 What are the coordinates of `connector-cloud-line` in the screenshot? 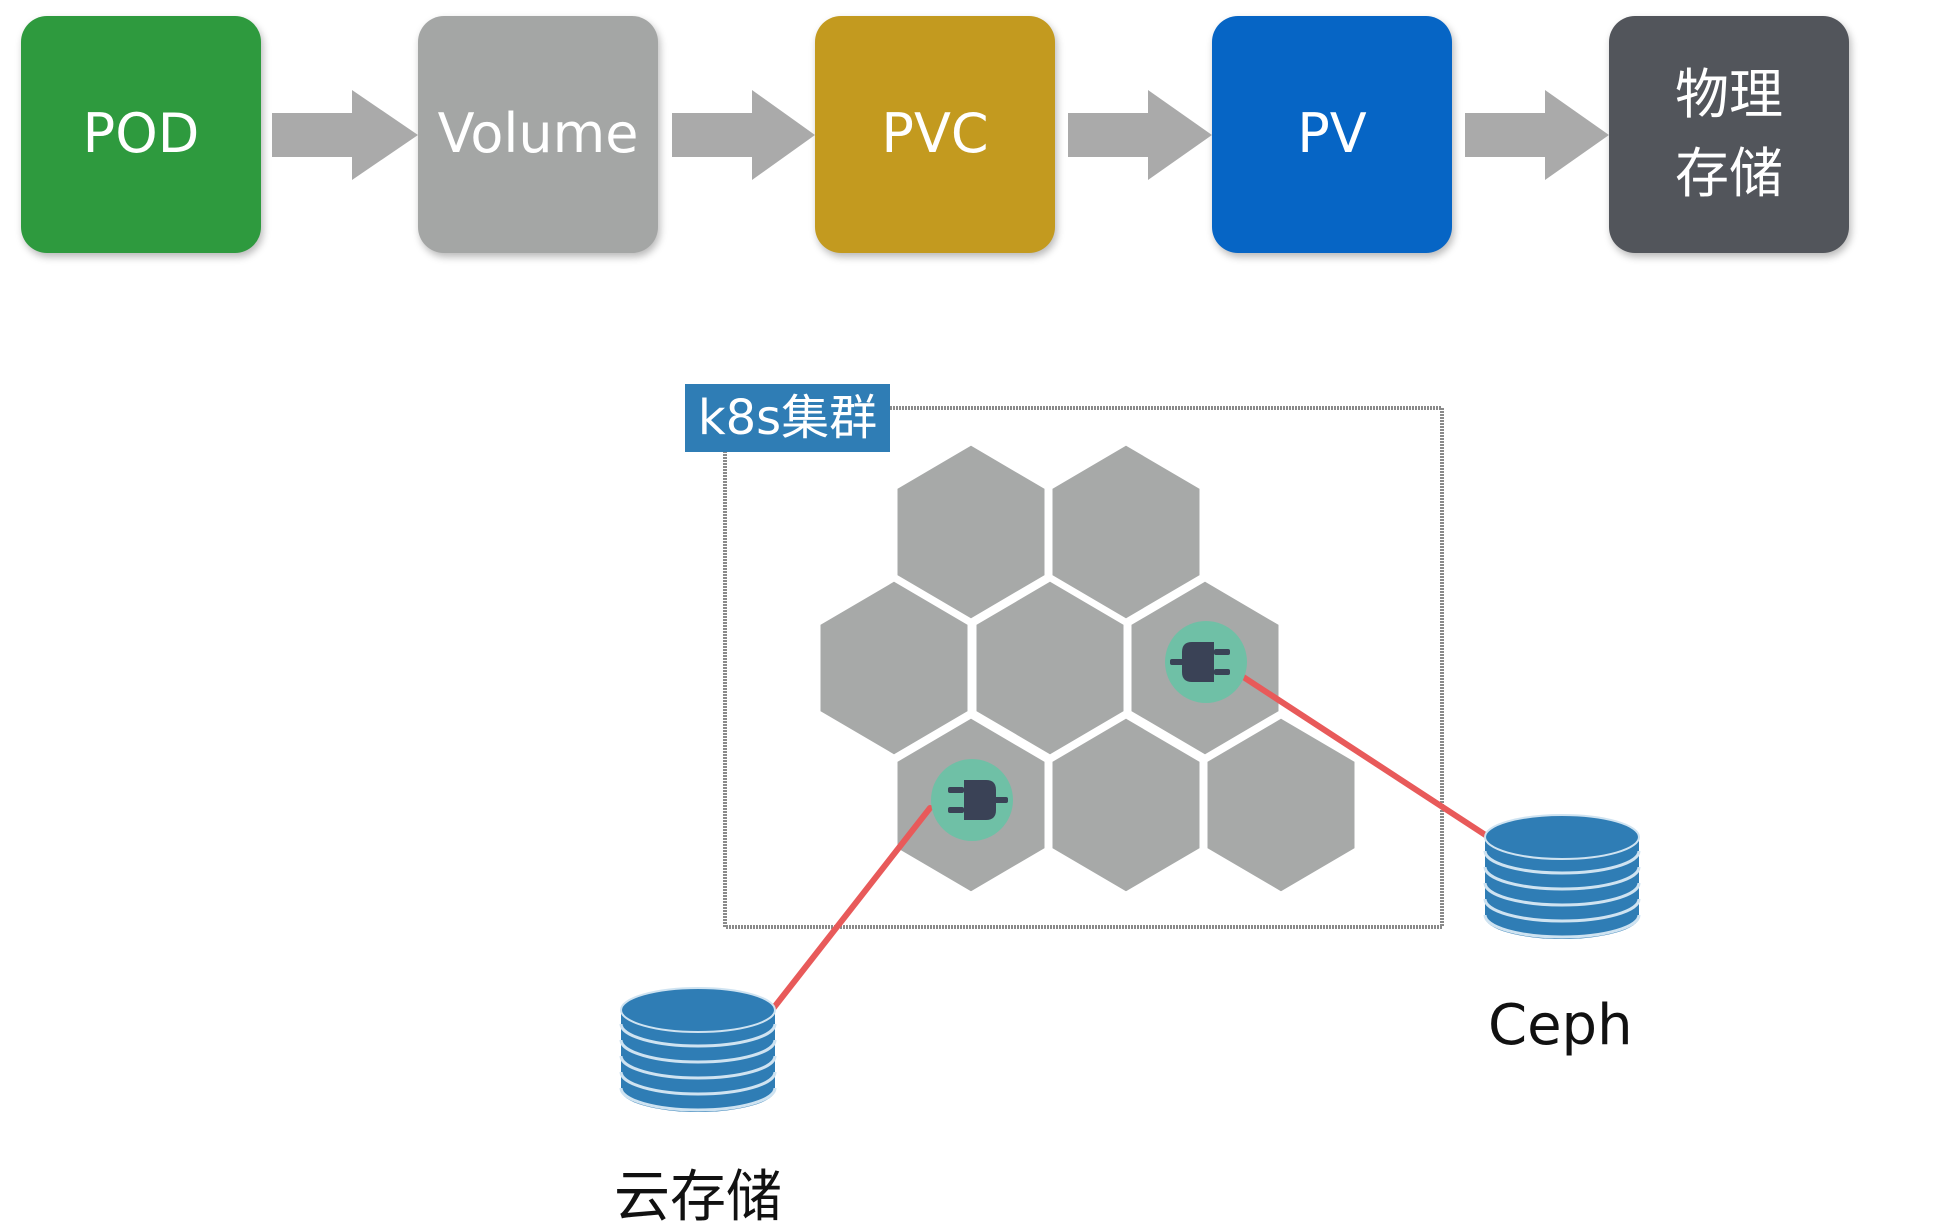 It's located at (851, 909).